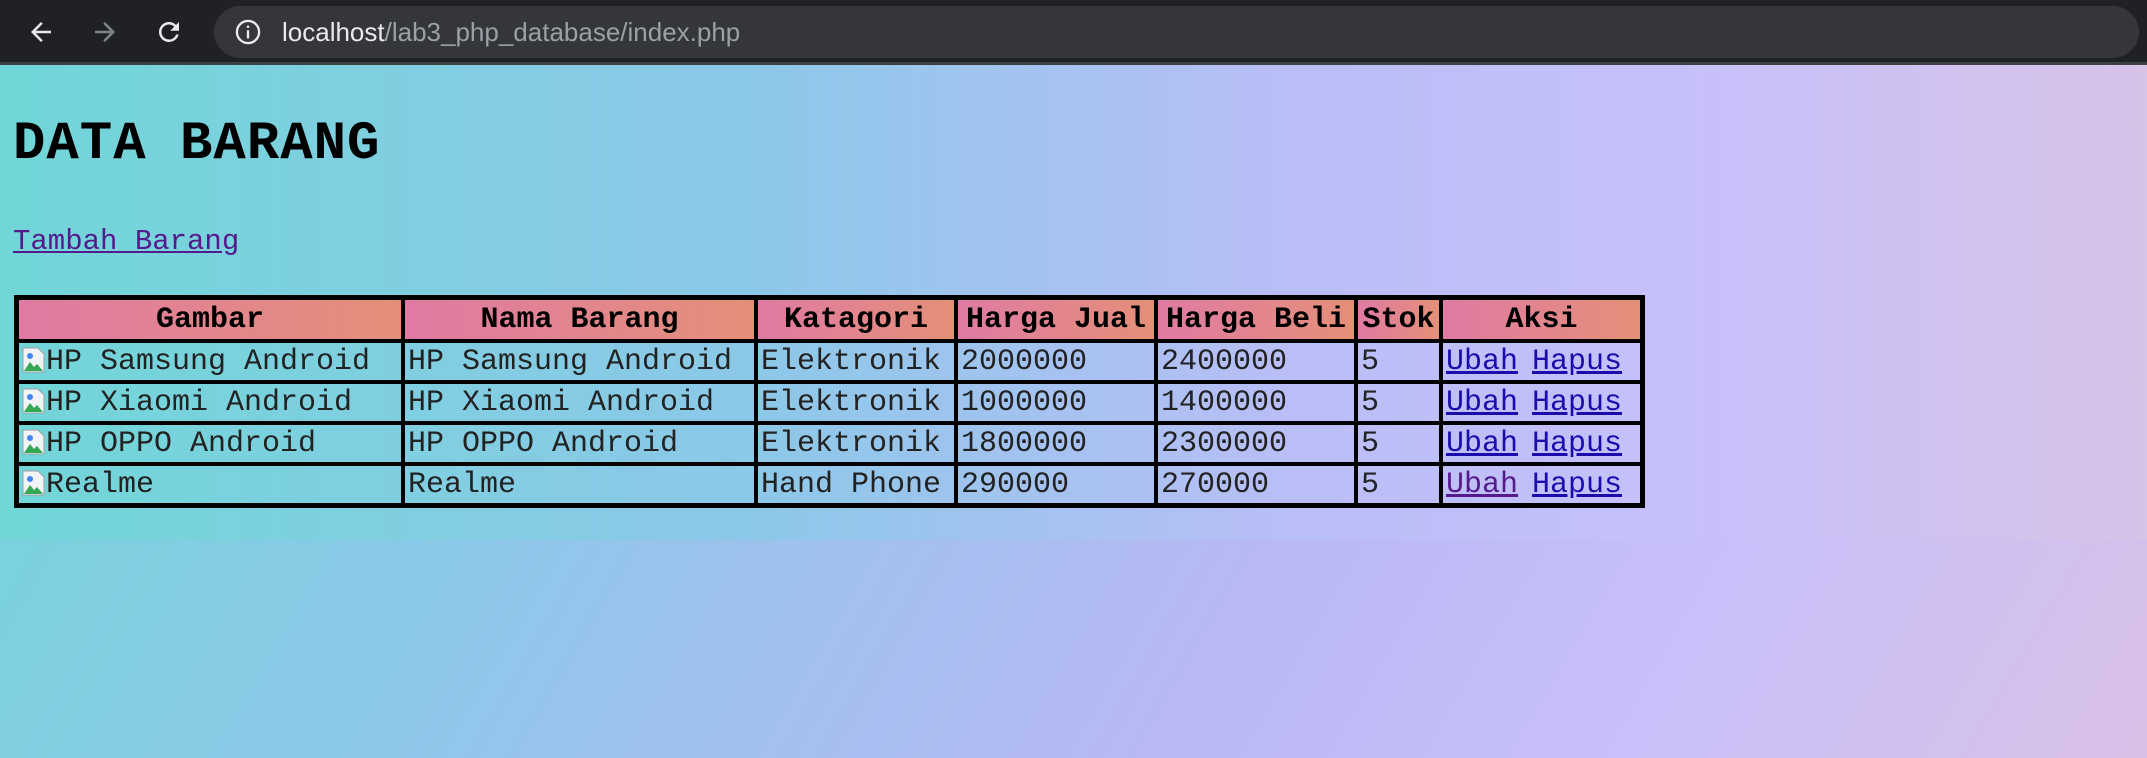 Image resolution: width=2147 pixels, height=758 pixels. I want to click on cell-gambar: HP Samsung Android, so click(210, 361).